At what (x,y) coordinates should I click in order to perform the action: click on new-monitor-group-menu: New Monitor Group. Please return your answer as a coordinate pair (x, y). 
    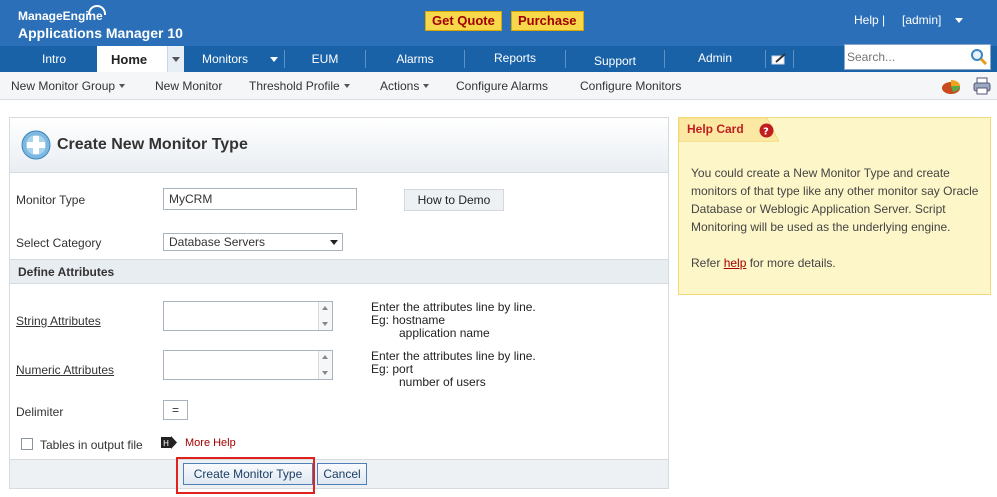
    Looking at the image, I should click on (68, 86).